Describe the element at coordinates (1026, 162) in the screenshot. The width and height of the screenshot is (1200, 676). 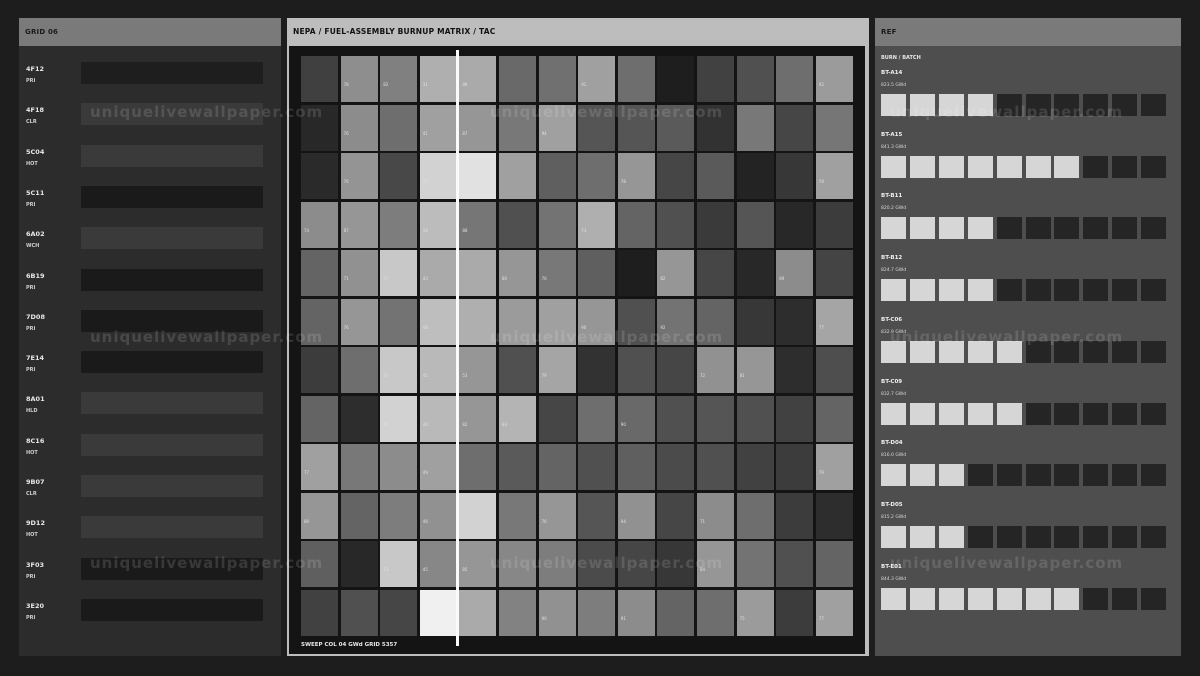
I see `batch-item: BT-A15 841.3 GWd` at that location.